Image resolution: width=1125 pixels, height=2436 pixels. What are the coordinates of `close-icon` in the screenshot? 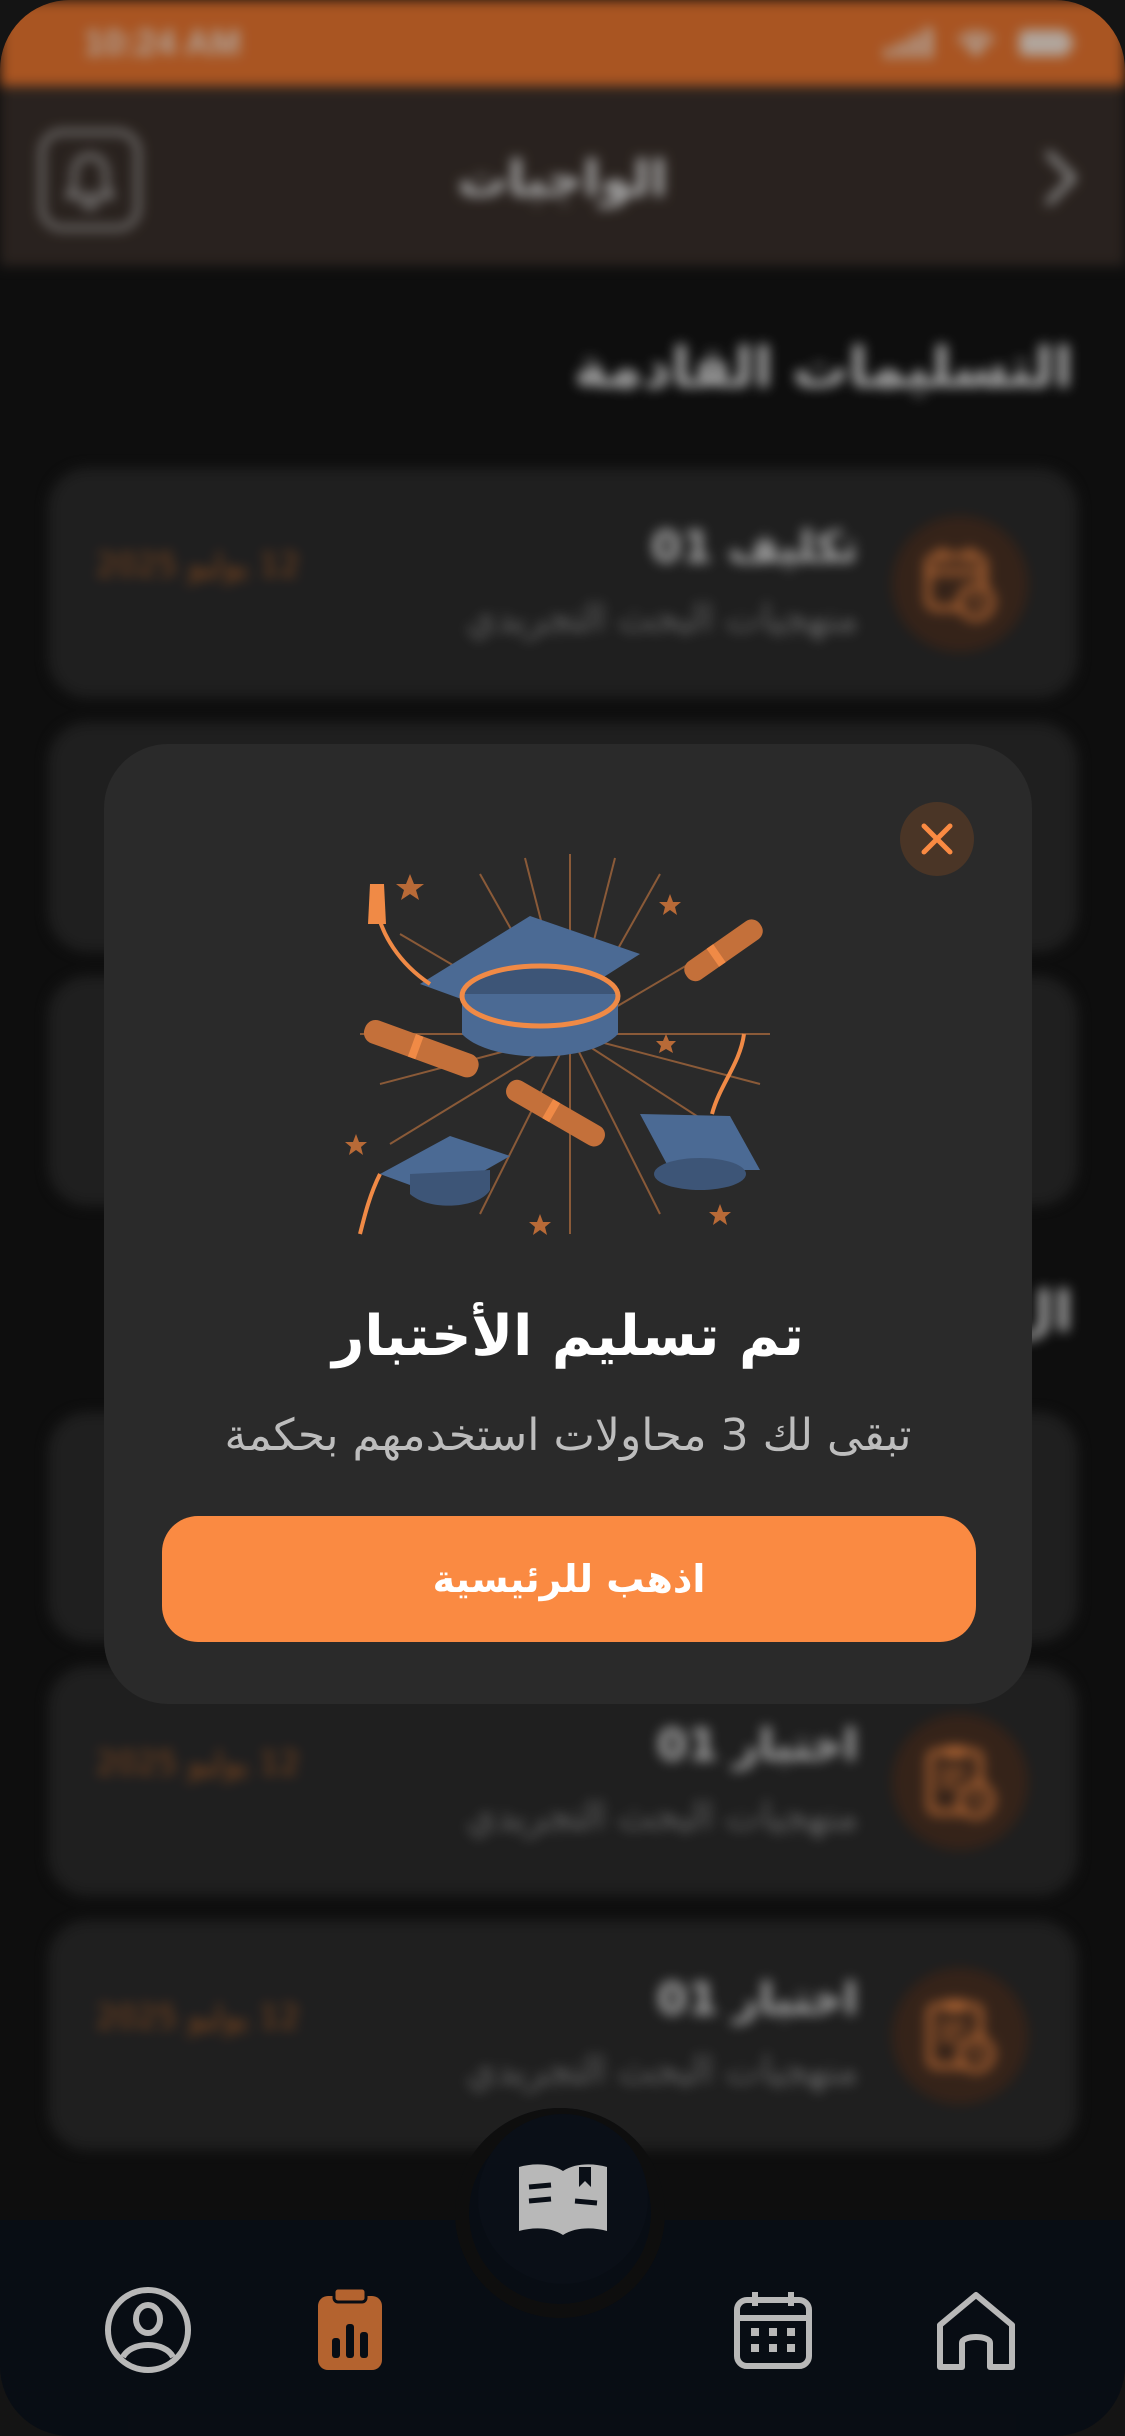 It's located at (937, 839).